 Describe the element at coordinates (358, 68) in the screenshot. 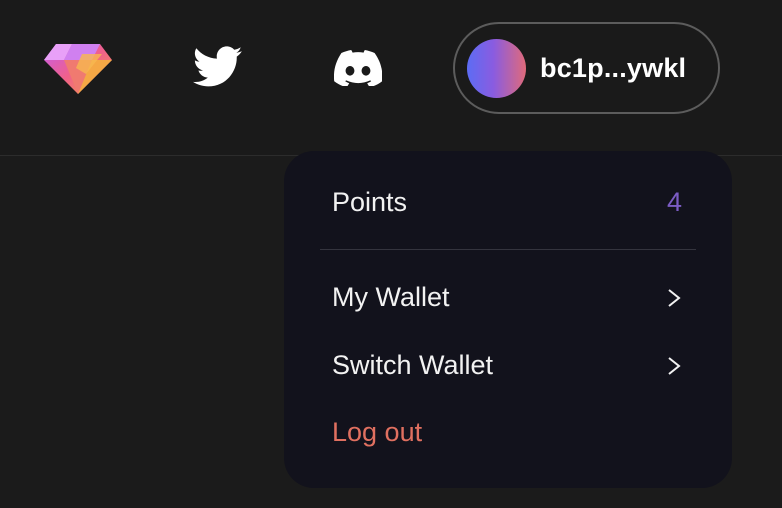

I see `discord-icon` at that location.